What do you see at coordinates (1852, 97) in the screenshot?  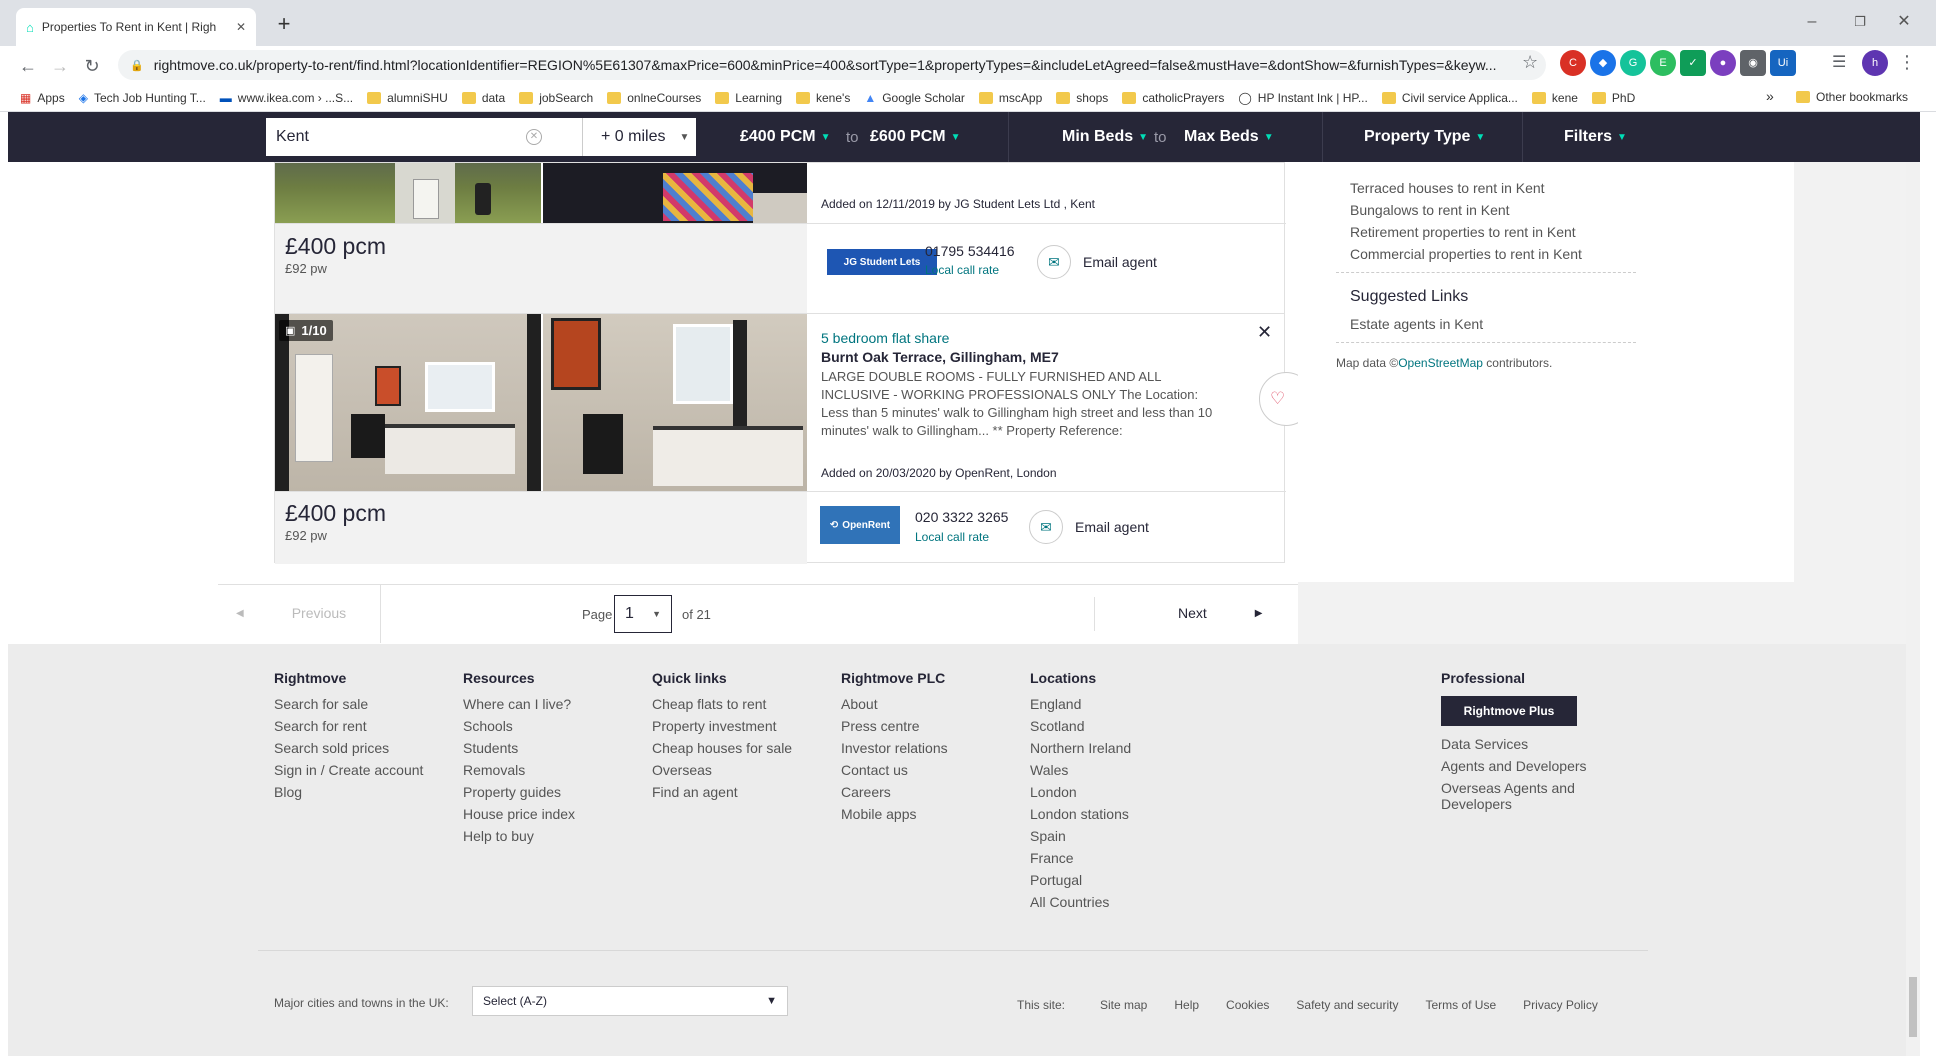 I see `other-bookmarks: Other bookmarks` at bounding box center [1852, 97].